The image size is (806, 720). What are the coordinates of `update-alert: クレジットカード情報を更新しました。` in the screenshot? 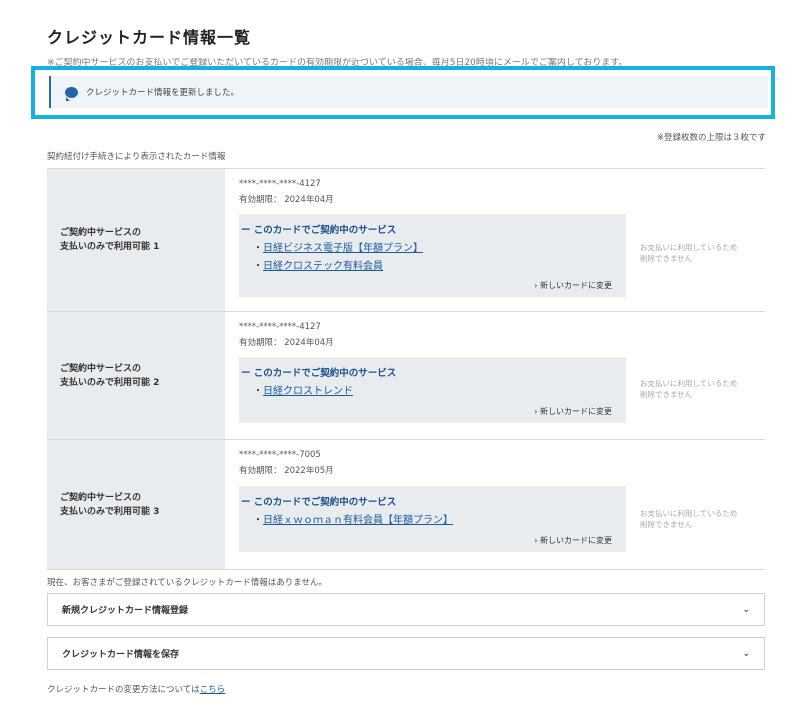 It's located at (403, 92).